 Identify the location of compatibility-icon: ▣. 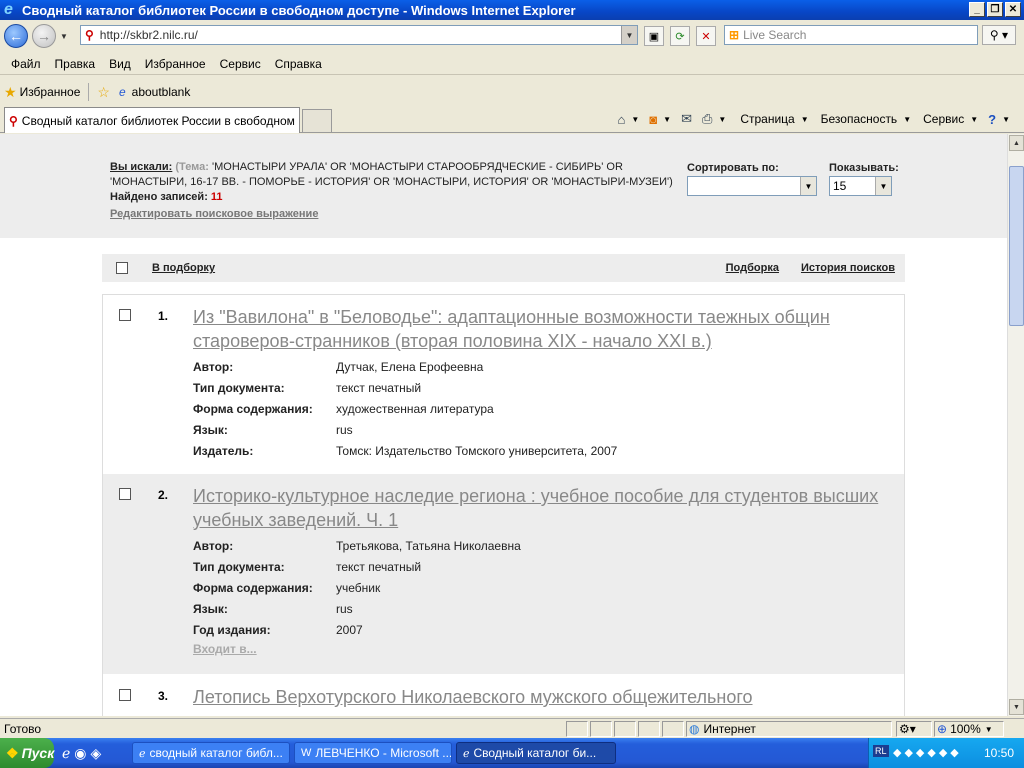
(654, 36).